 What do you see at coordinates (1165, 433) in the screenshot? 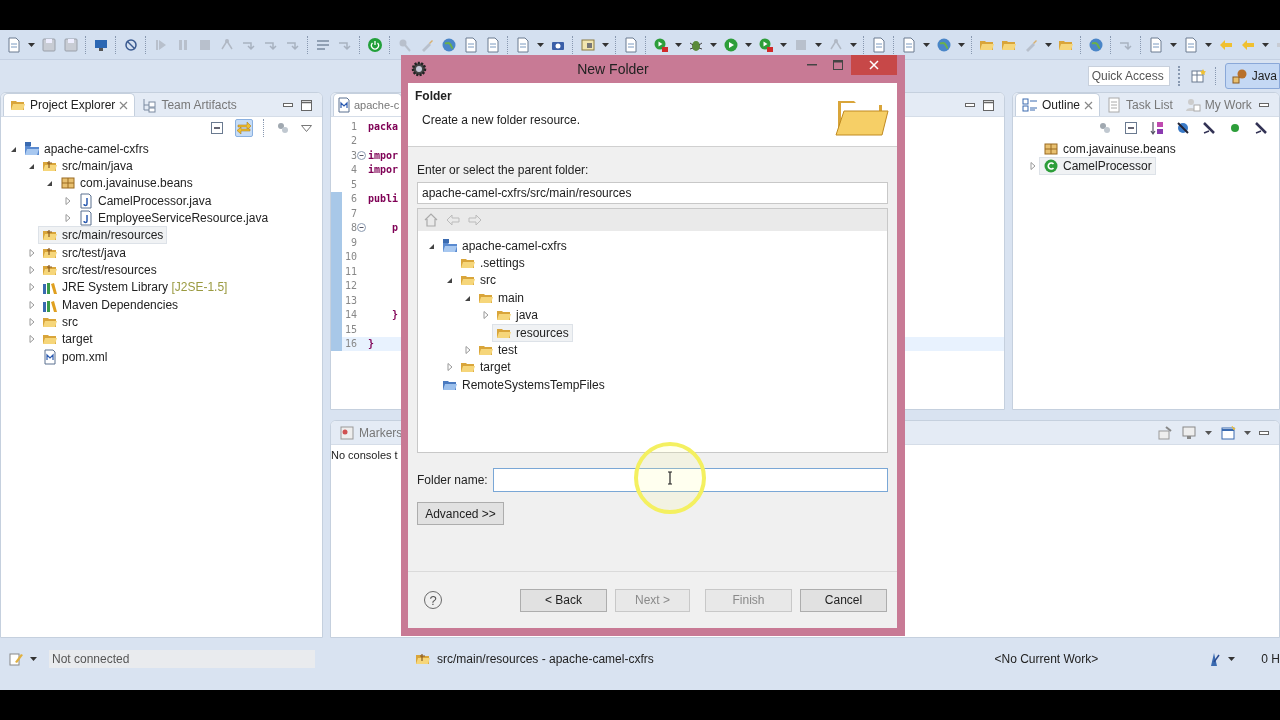
I see `pin-icon` at bounding box center [1165, 433].